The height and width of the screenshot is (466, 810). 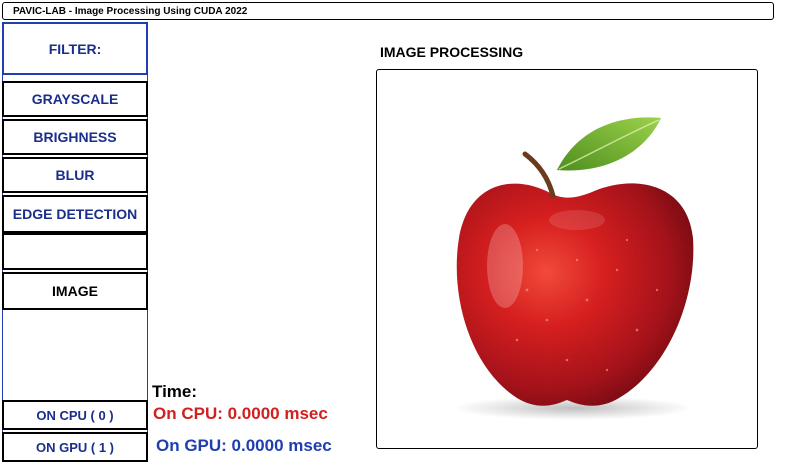 What do you see at coordinates (75, 48) in the screenshot?
I see `filter-header: FILTER:` at bounding box center [75, 48].